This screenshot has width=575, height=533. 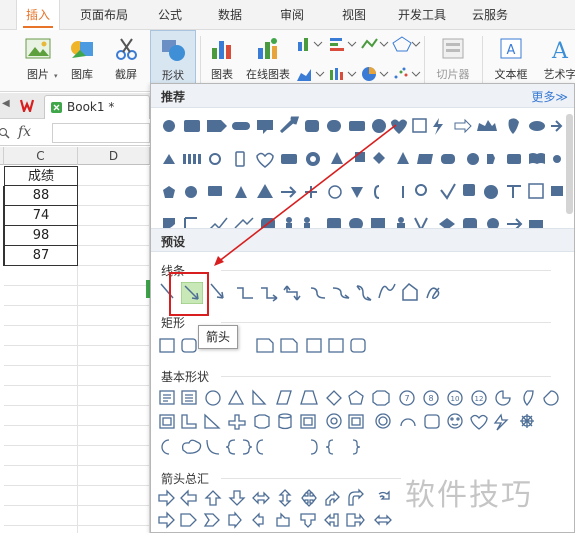 I want to click on tab-data: 数据, so click(x=230, y=15).